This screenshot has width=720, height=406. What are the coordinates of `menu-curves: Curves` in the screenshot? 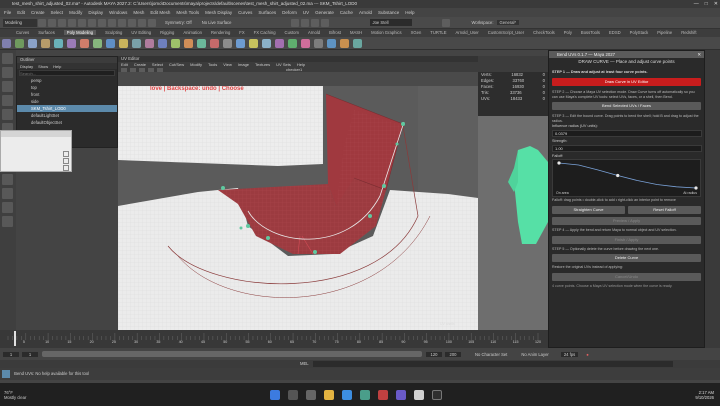 It's located at (245, 12).